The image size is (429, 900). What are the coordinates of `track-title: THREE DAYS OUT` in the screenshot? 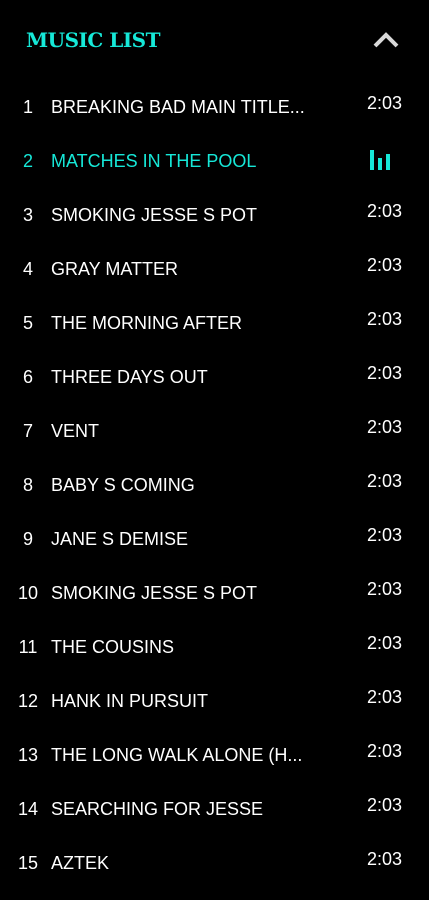 It's located at (129, 377).